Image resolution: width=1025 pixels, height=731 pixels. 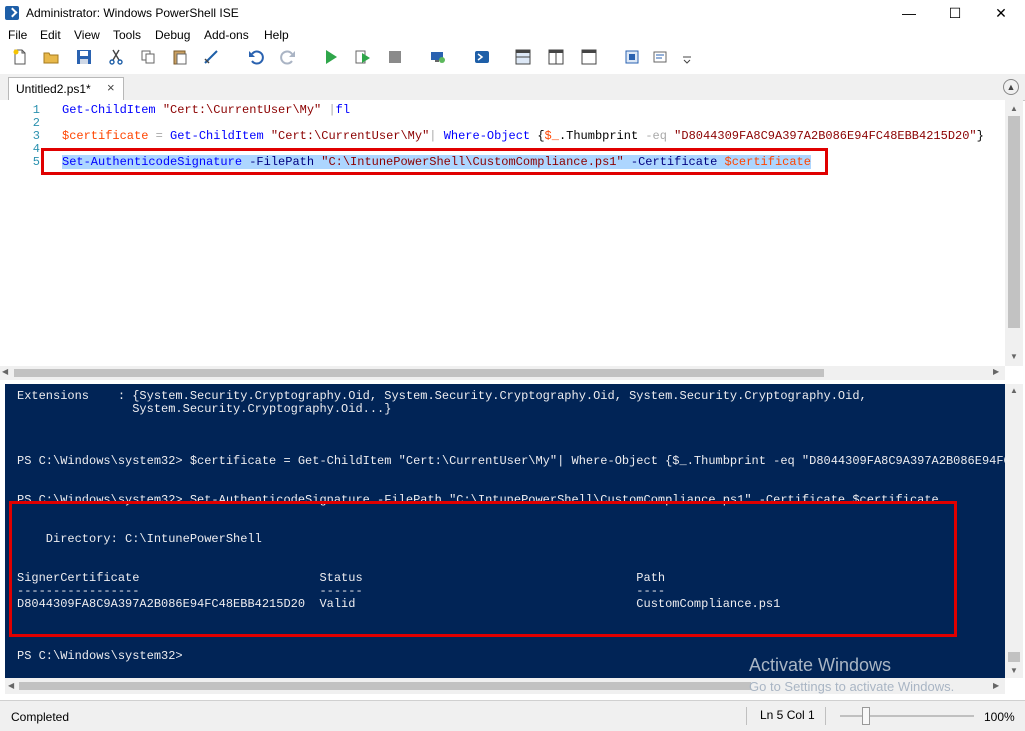 I want to click on toolbar, so click(x=512, y=57).